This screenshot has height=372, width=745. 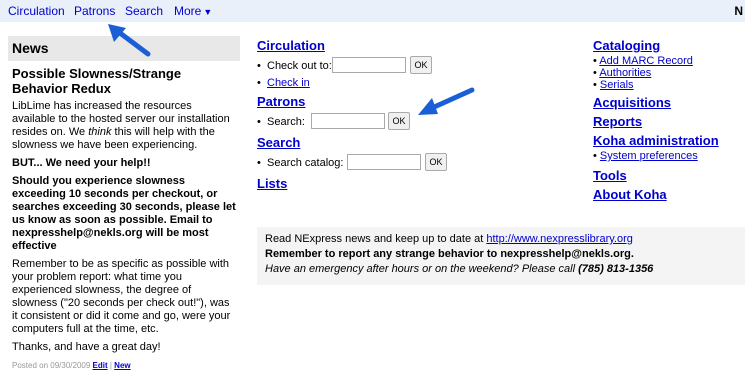 I want to click on catalog-search-row: • Search catalog: OK, so click(x=407, y=163).